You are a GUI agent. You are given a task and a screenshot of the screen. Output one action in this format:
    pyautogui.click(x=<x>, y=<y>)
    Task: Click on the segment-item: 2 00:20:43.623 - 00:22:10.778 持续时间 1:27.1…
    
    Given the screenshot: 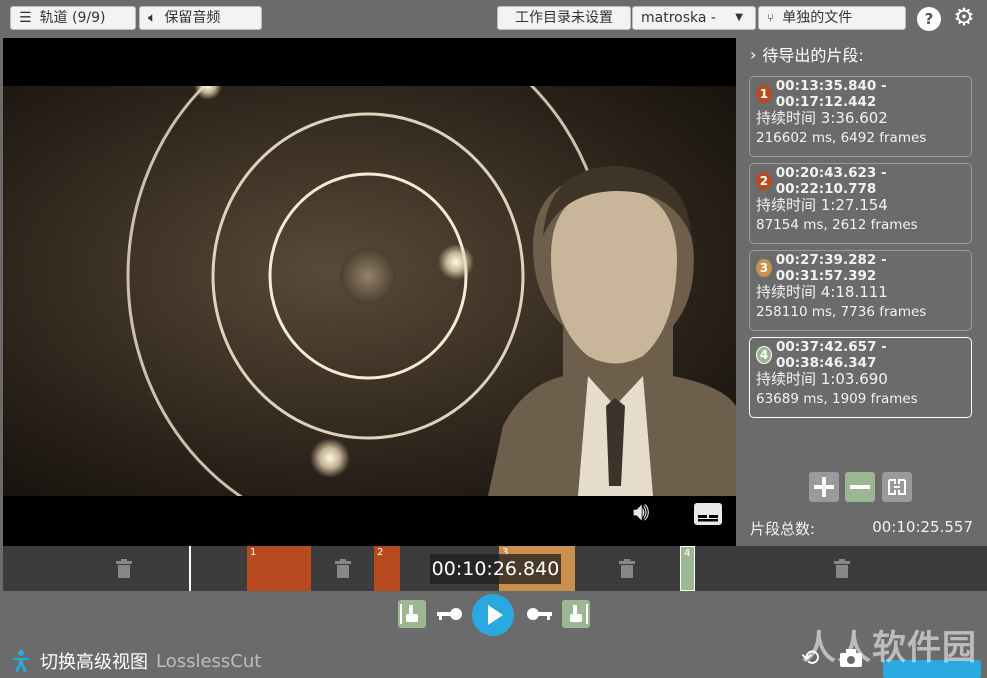 What is the action you would take?
    pyautogui.click(x=860, y=203)
    